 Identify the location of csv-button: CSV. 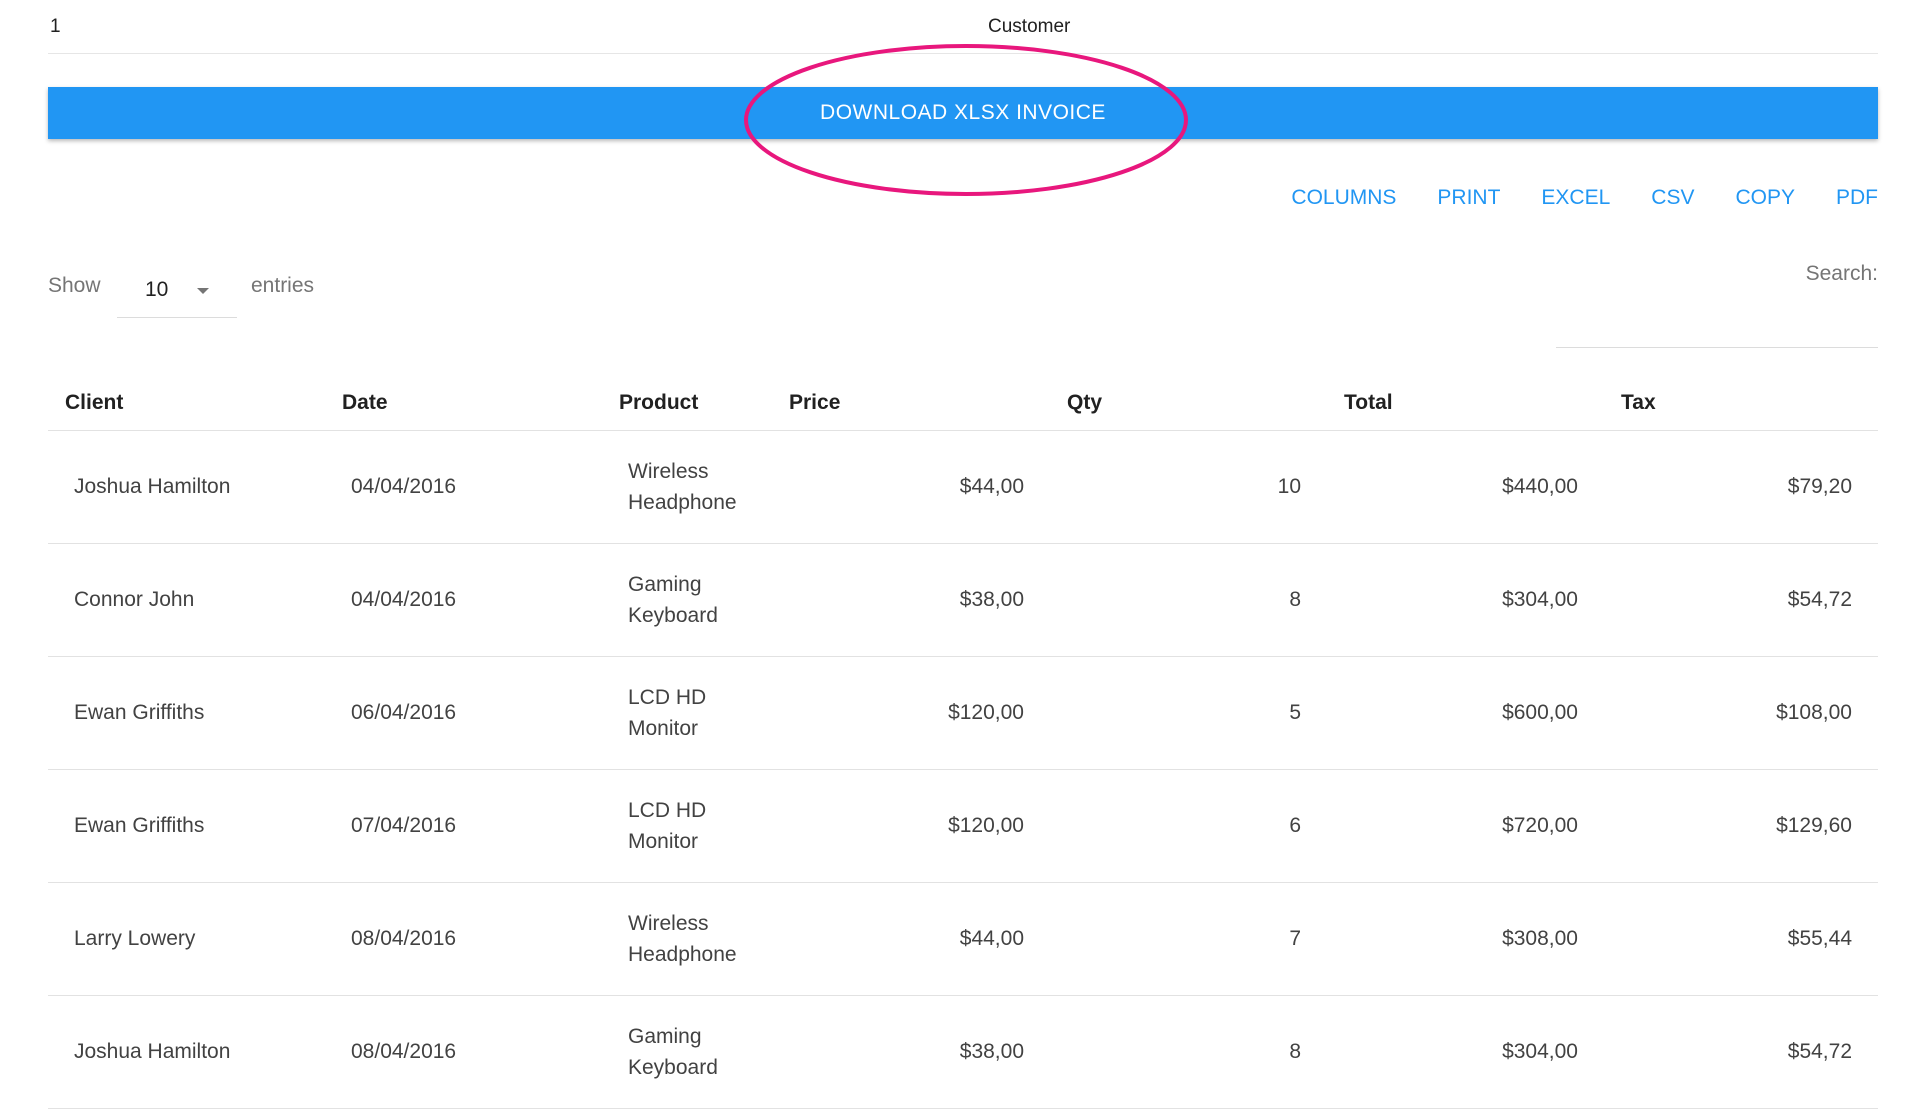
(1672, 198).